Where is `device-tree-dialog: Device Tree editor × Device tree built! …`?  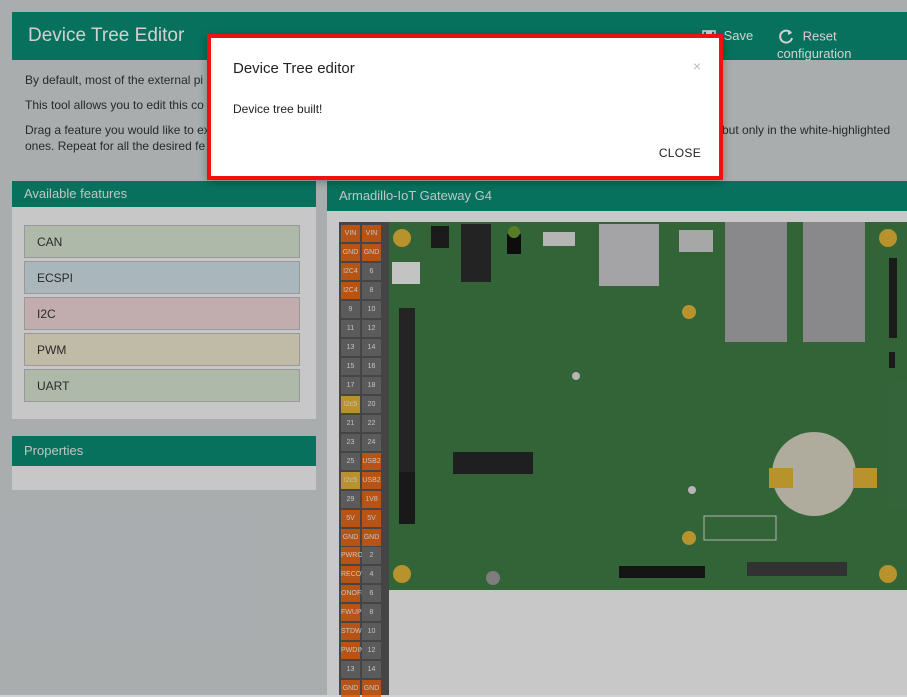 device-tree-dialog: Device Tree editor × Device tree built! … is located at coordinates (465, 107).